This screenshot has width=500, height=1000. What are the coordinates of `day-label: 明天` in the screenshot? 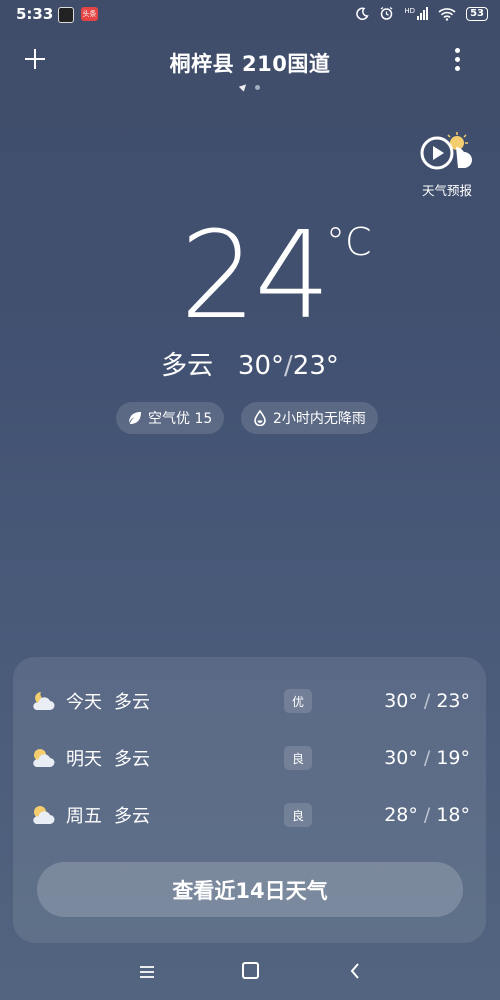 It's located at (84, 759).